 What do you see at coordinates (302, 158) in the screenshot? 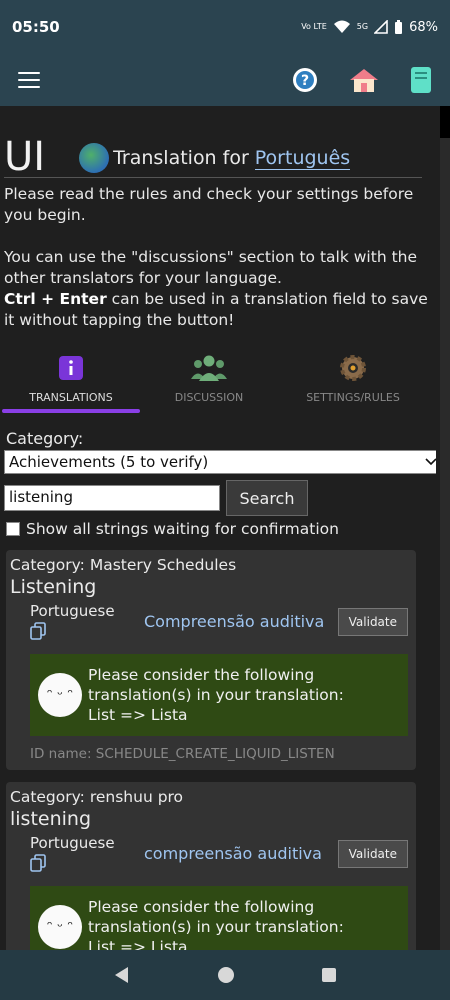
I see `language-link: Português` at bounding box center [302, 158].